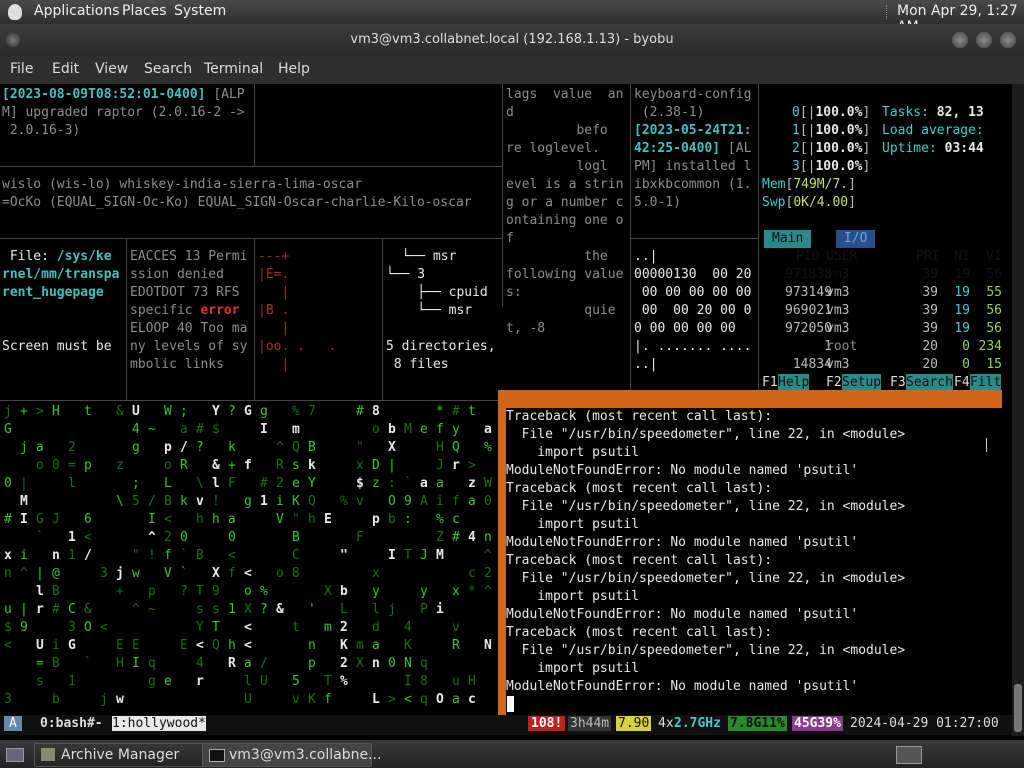 The width and height of the screenshot is (1024, 768). Describe the element at coordinates (296, 519) in the screenshot. I see `matrix-glyph: "` at that location.